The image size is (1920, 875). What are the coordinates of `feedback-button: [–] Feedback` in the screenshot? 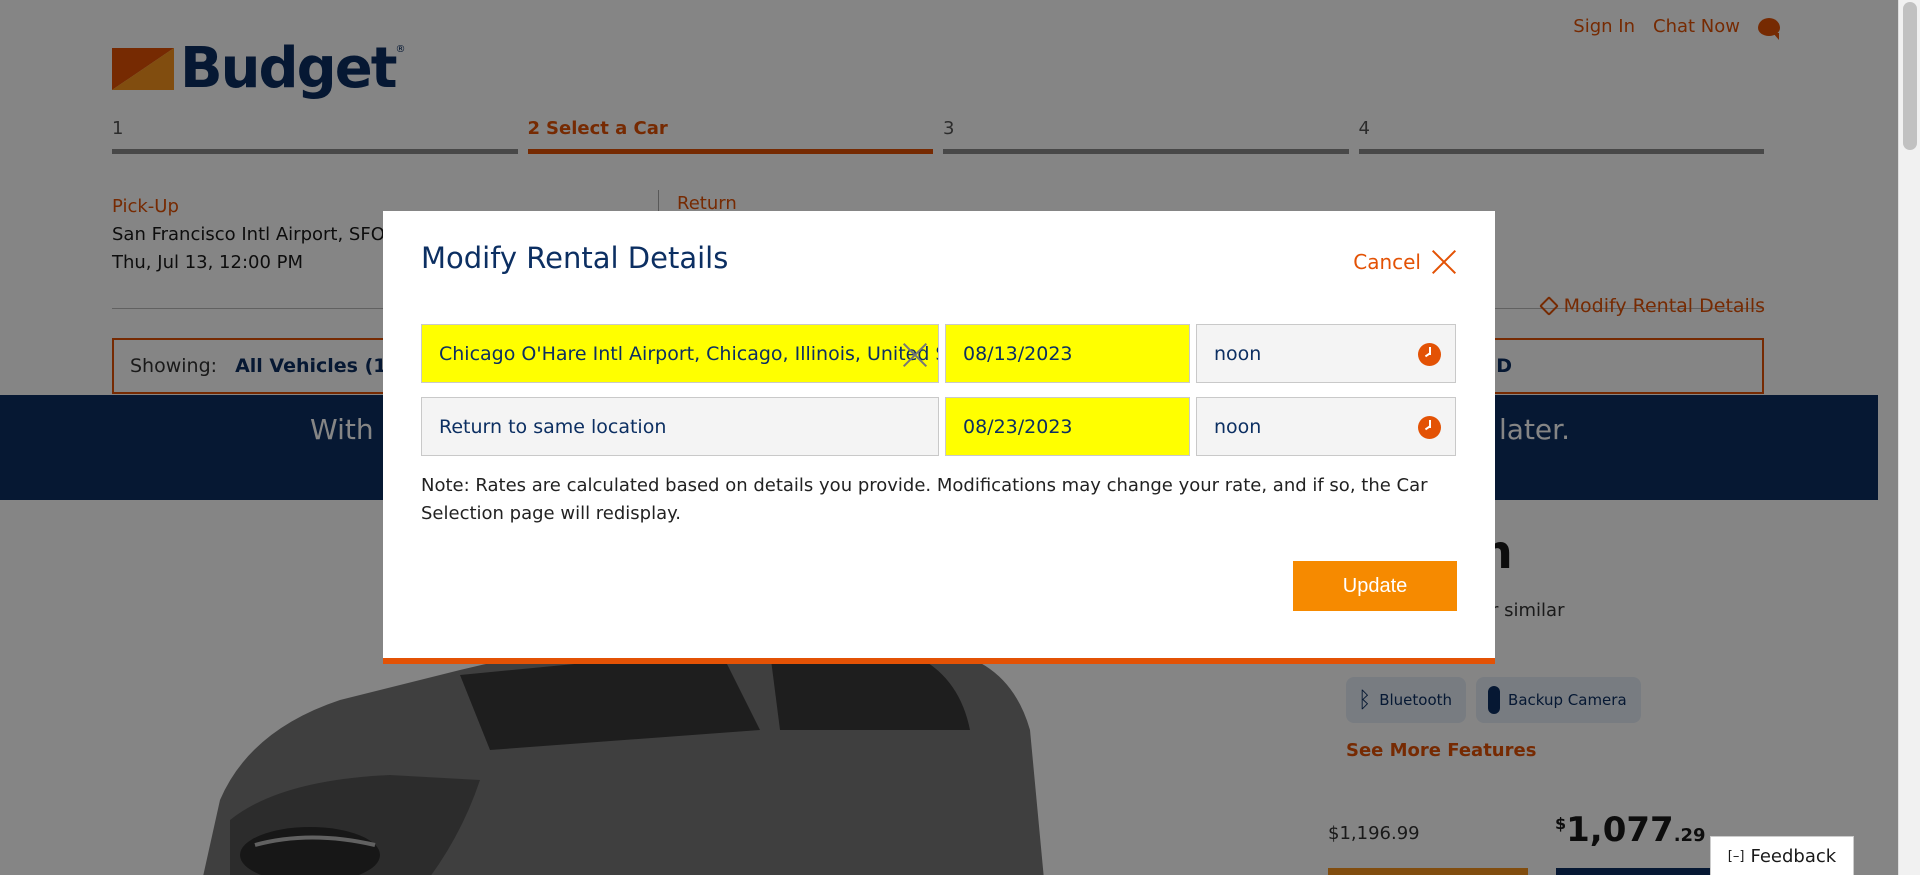 It's located at (1782, 855).